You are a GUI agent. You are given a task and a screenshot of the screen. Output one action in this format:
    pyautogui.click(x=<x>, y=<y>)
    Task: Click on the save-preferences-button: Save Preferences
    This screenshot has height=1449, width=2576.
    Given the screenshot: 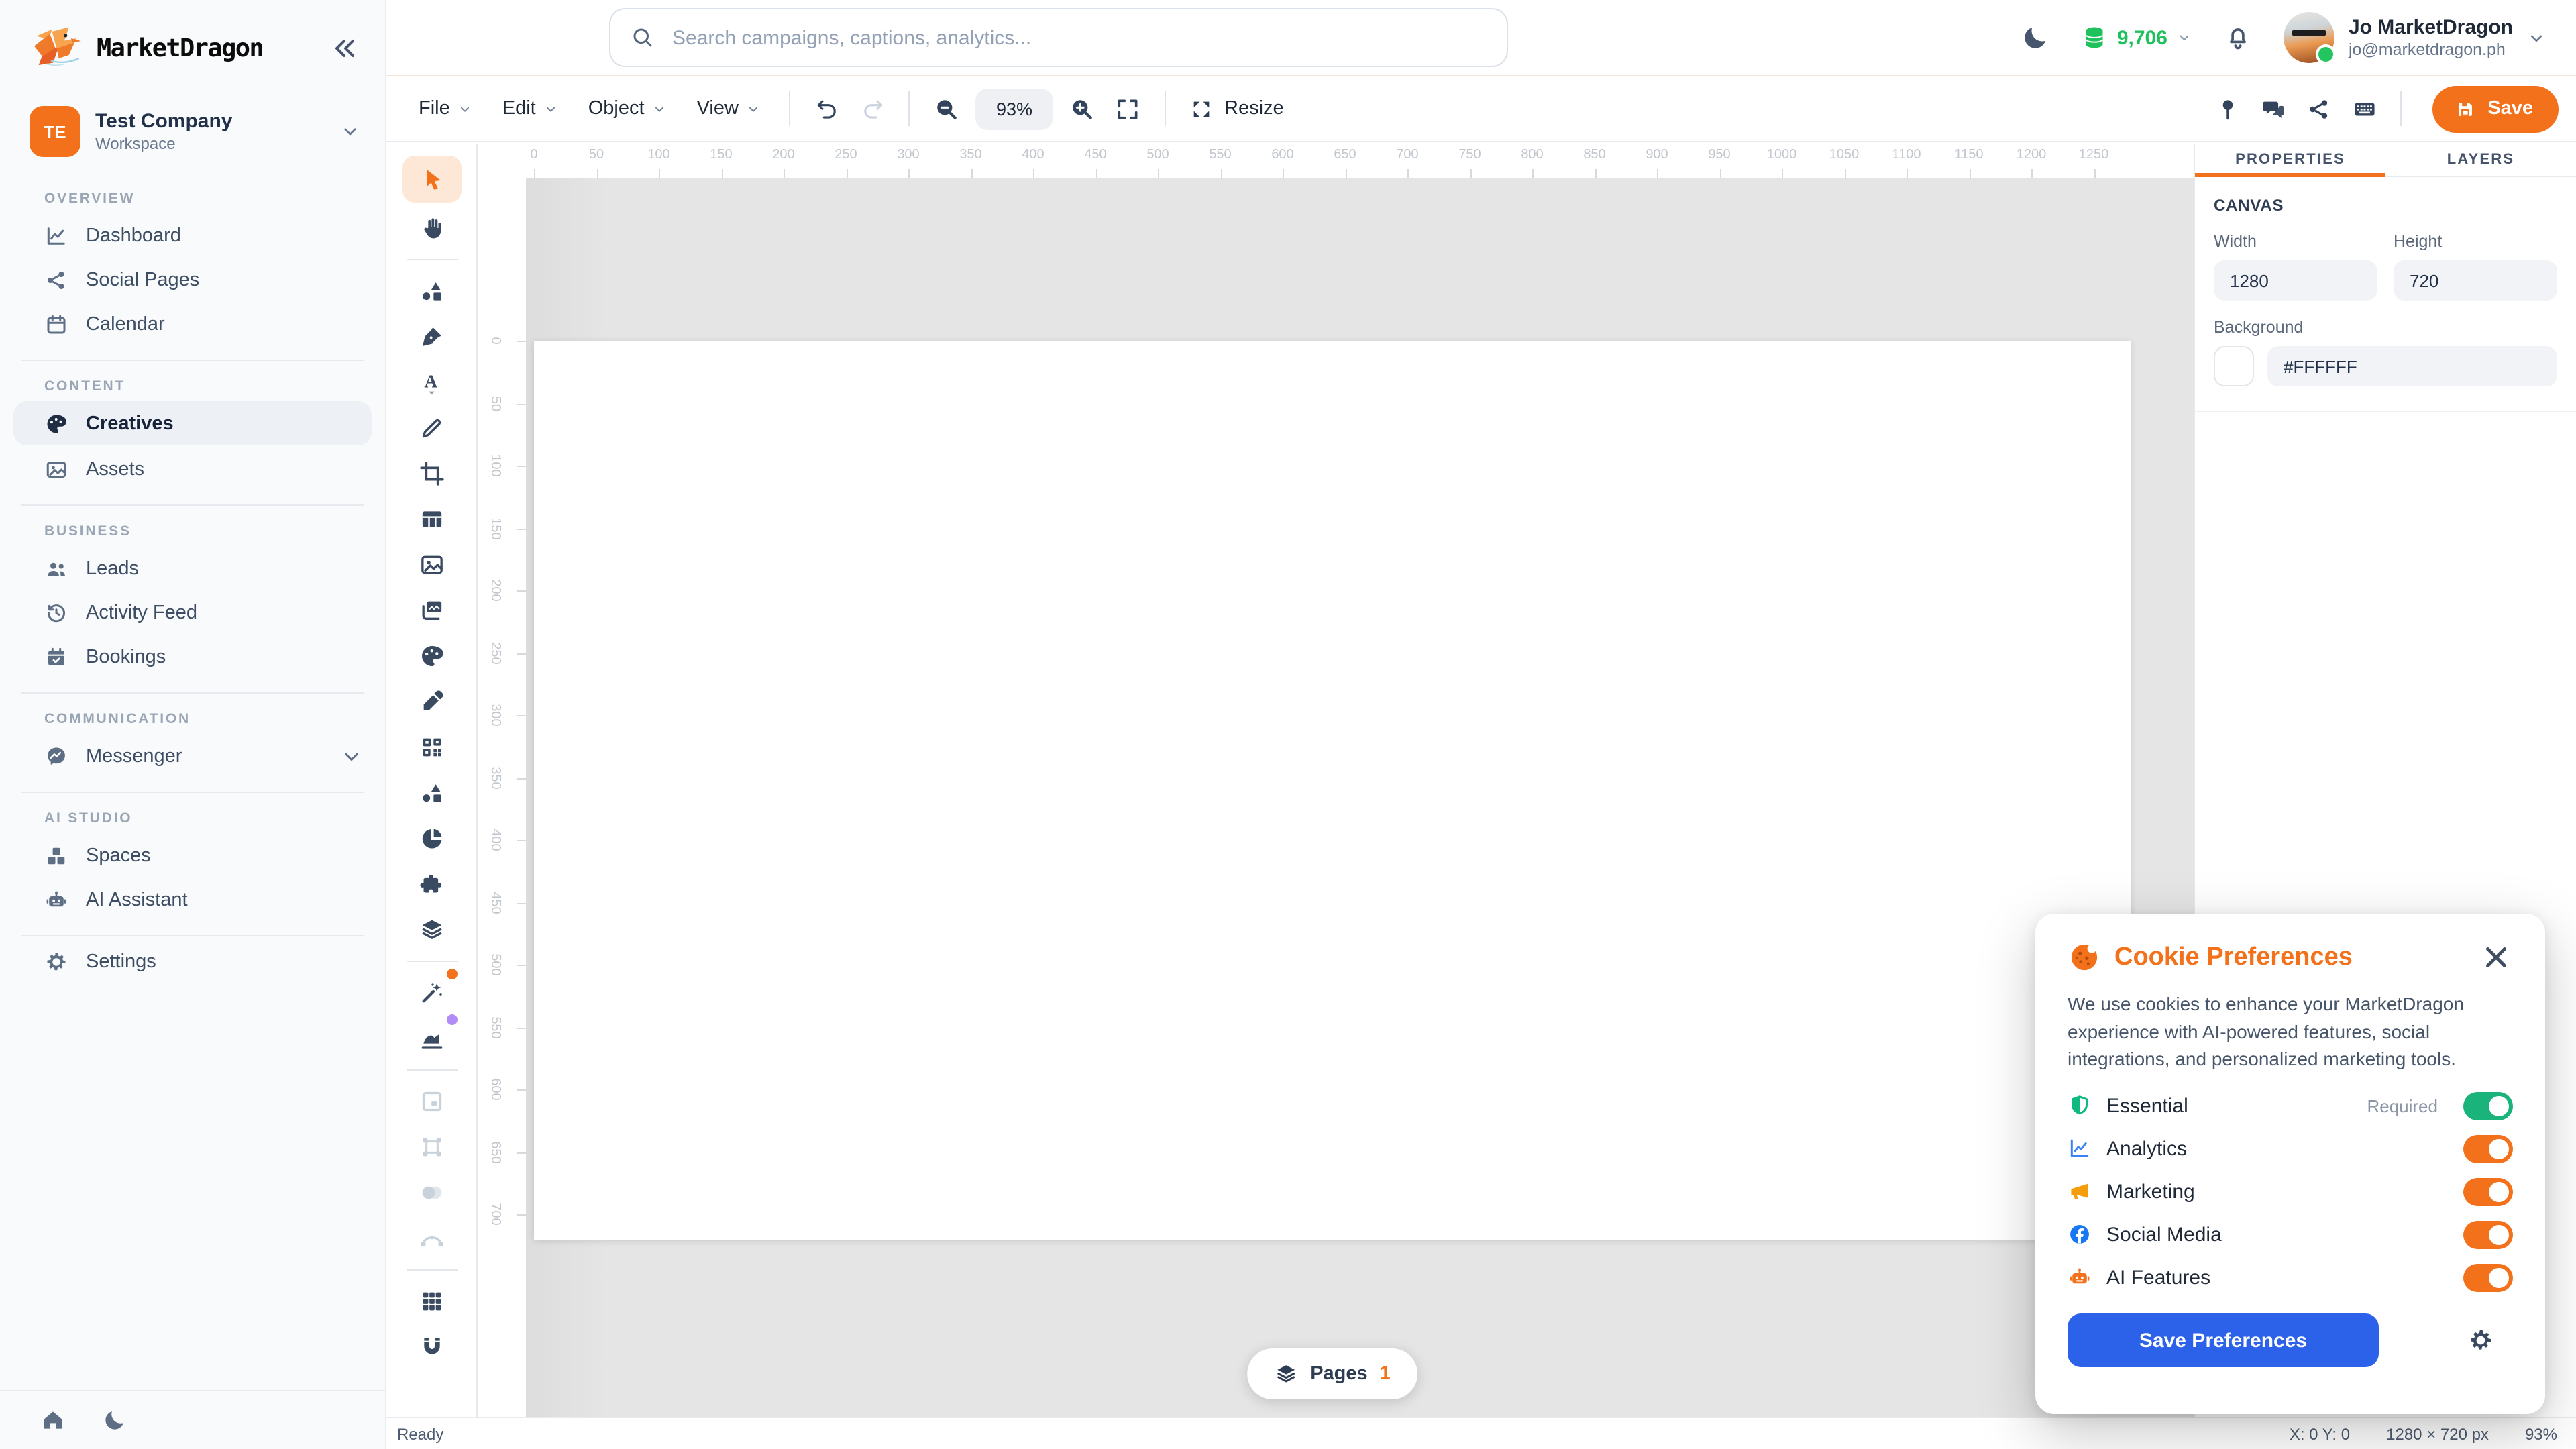 What is the action you would take?
    pyautogui.click(x=2223, y=1340)
    